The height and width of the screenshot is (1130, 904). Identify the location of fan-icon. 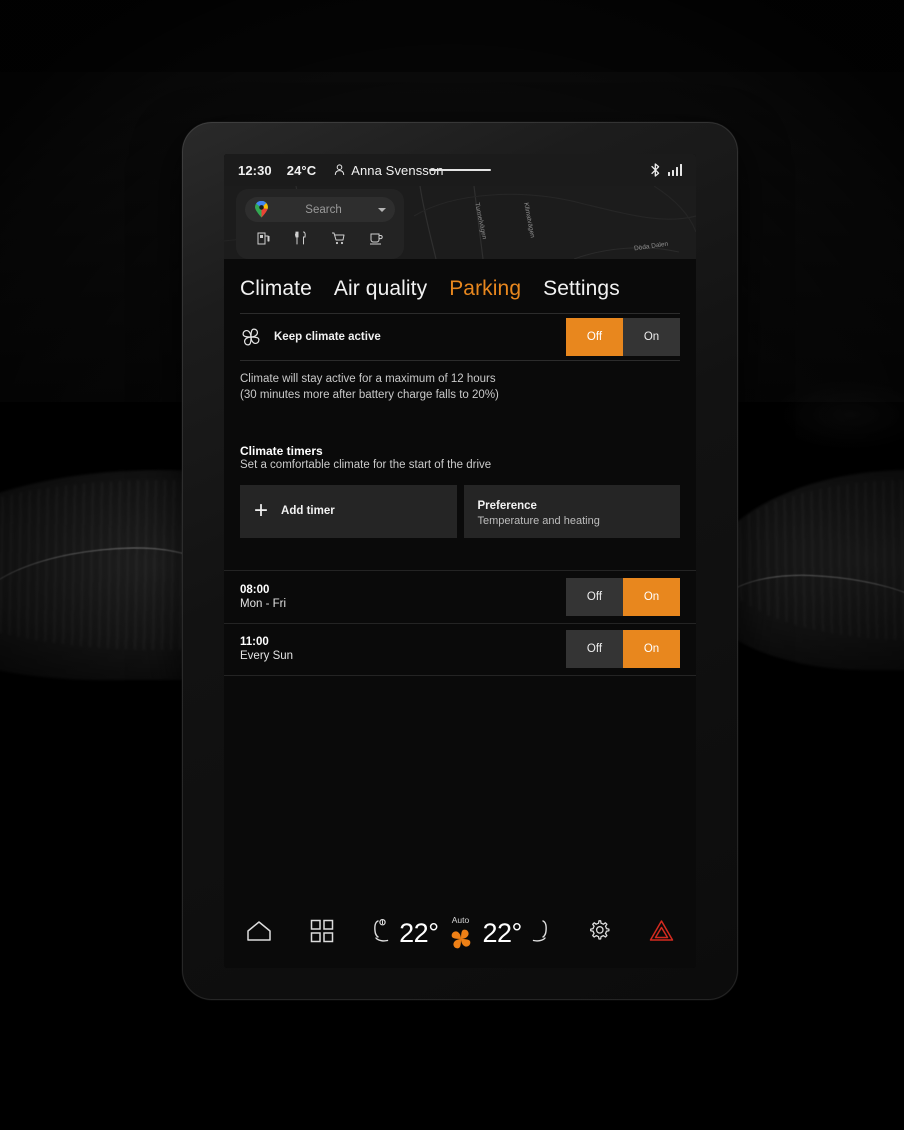
(251, 337).